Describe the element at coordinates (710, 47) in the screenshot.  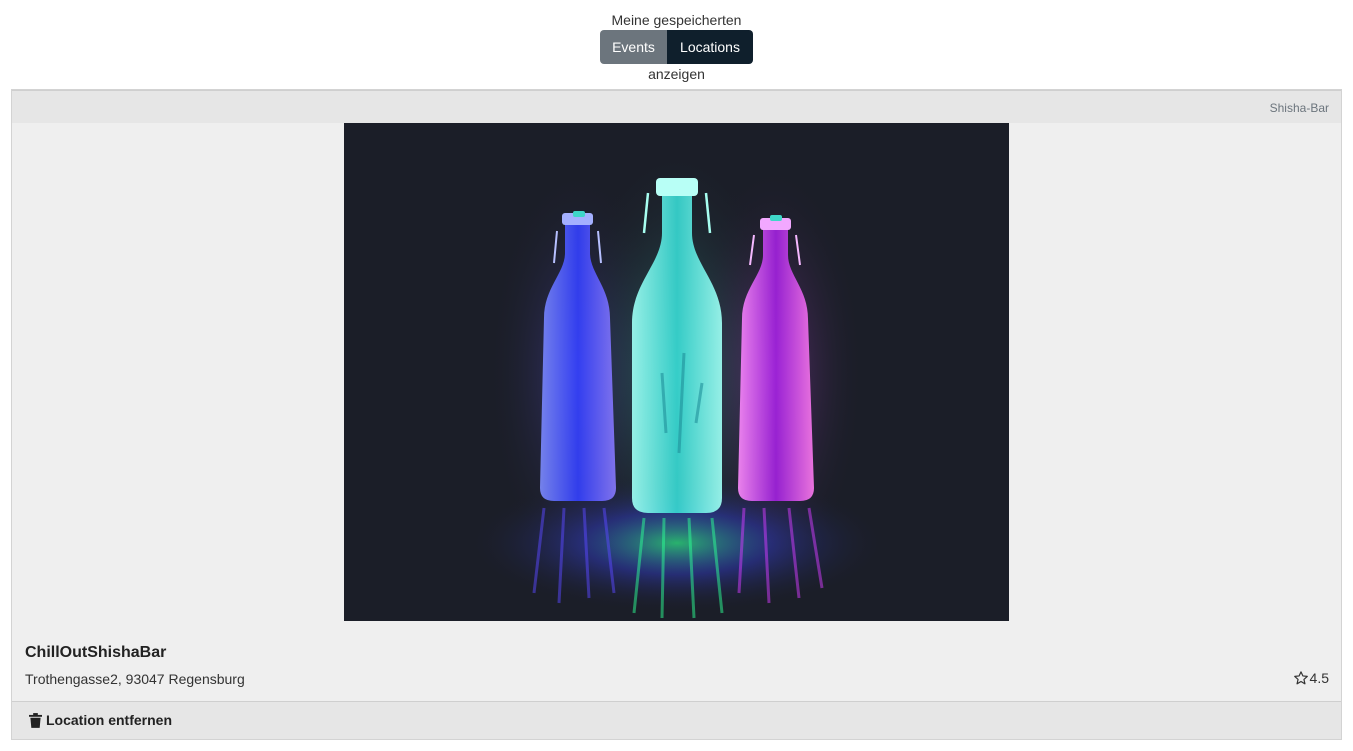
I see `locations-button: Locations` at that location.